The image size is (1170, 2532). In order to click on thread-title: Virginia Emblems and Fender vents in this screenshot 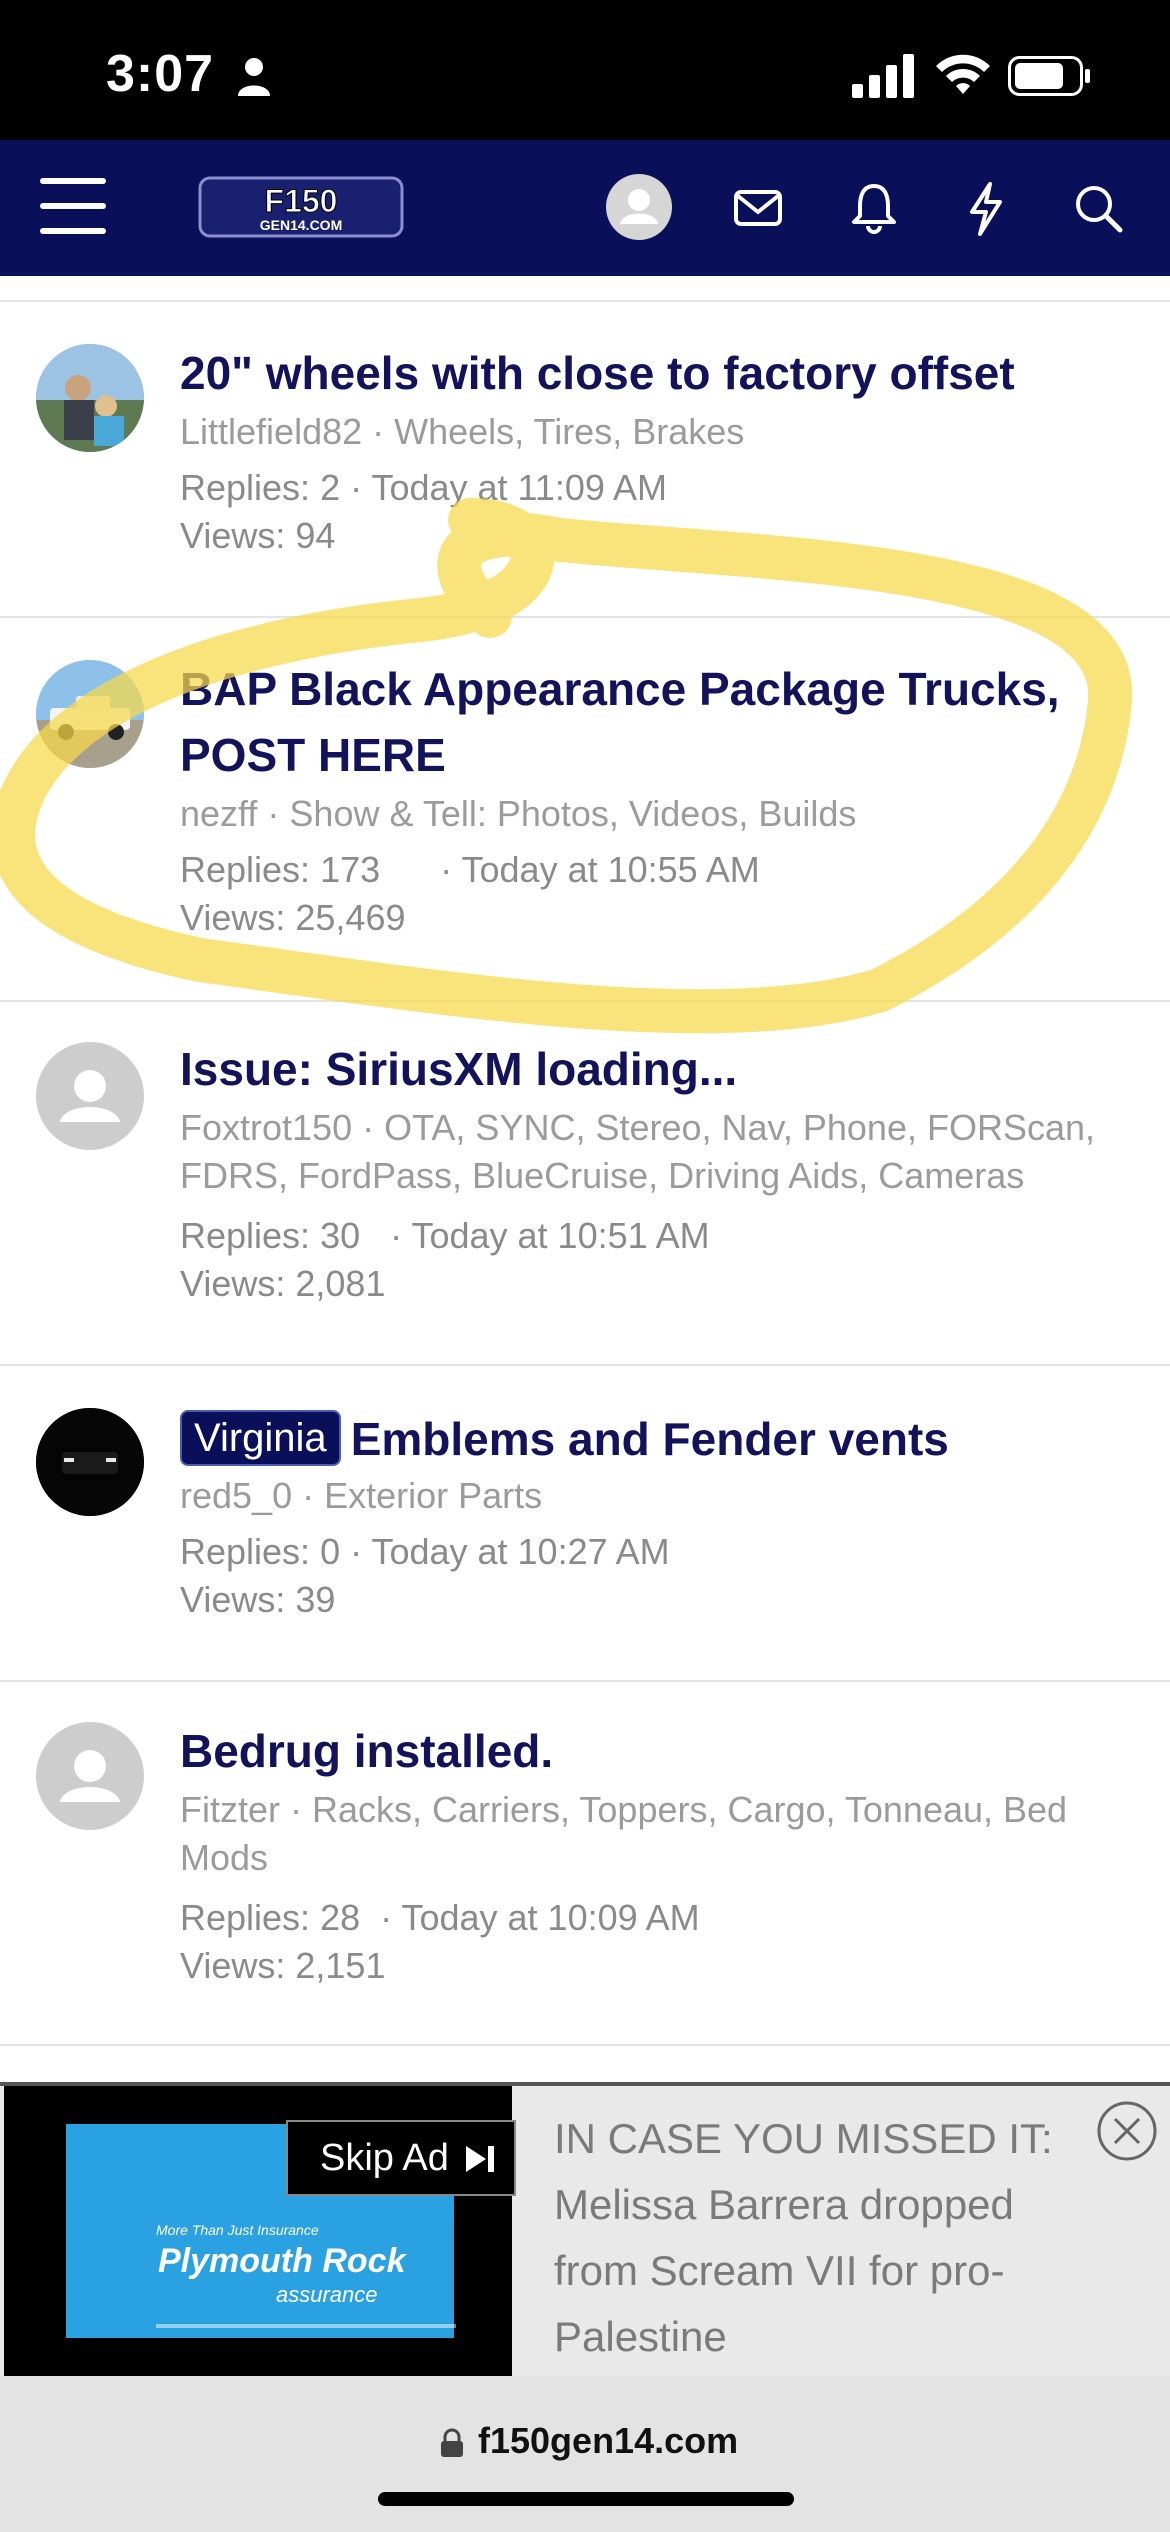, I will do `click(655, 1439)`.